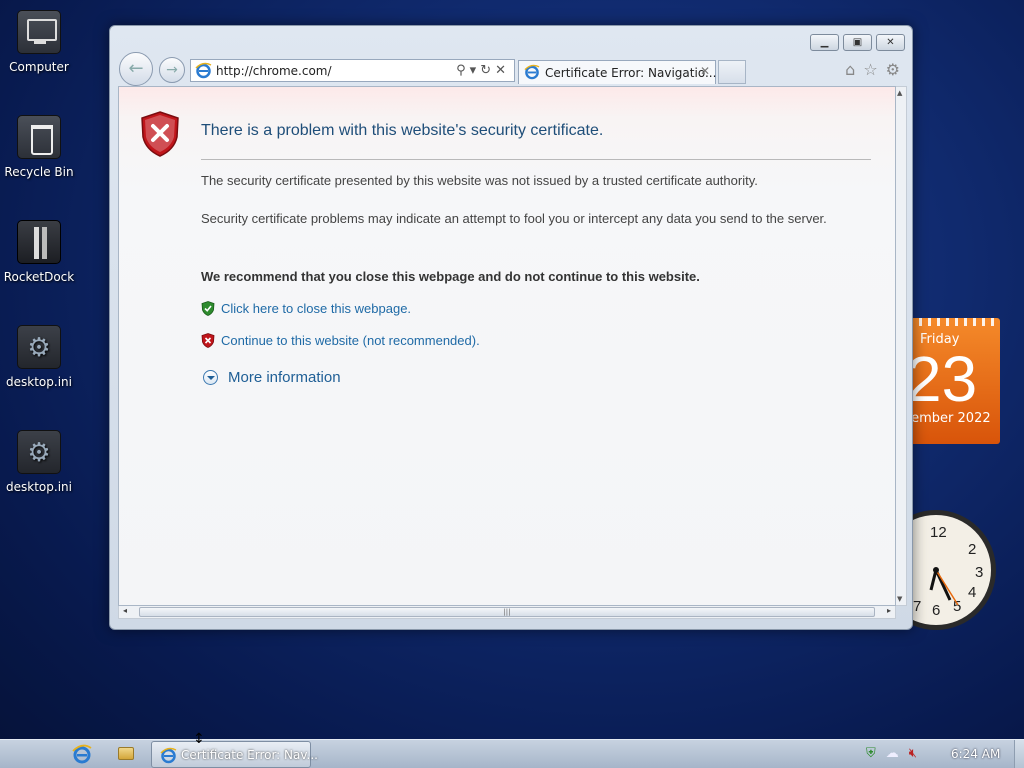 The height and width of the screenshot is (768, 1024). I want to click on more-information-toggle: More information, so click(272, 377).